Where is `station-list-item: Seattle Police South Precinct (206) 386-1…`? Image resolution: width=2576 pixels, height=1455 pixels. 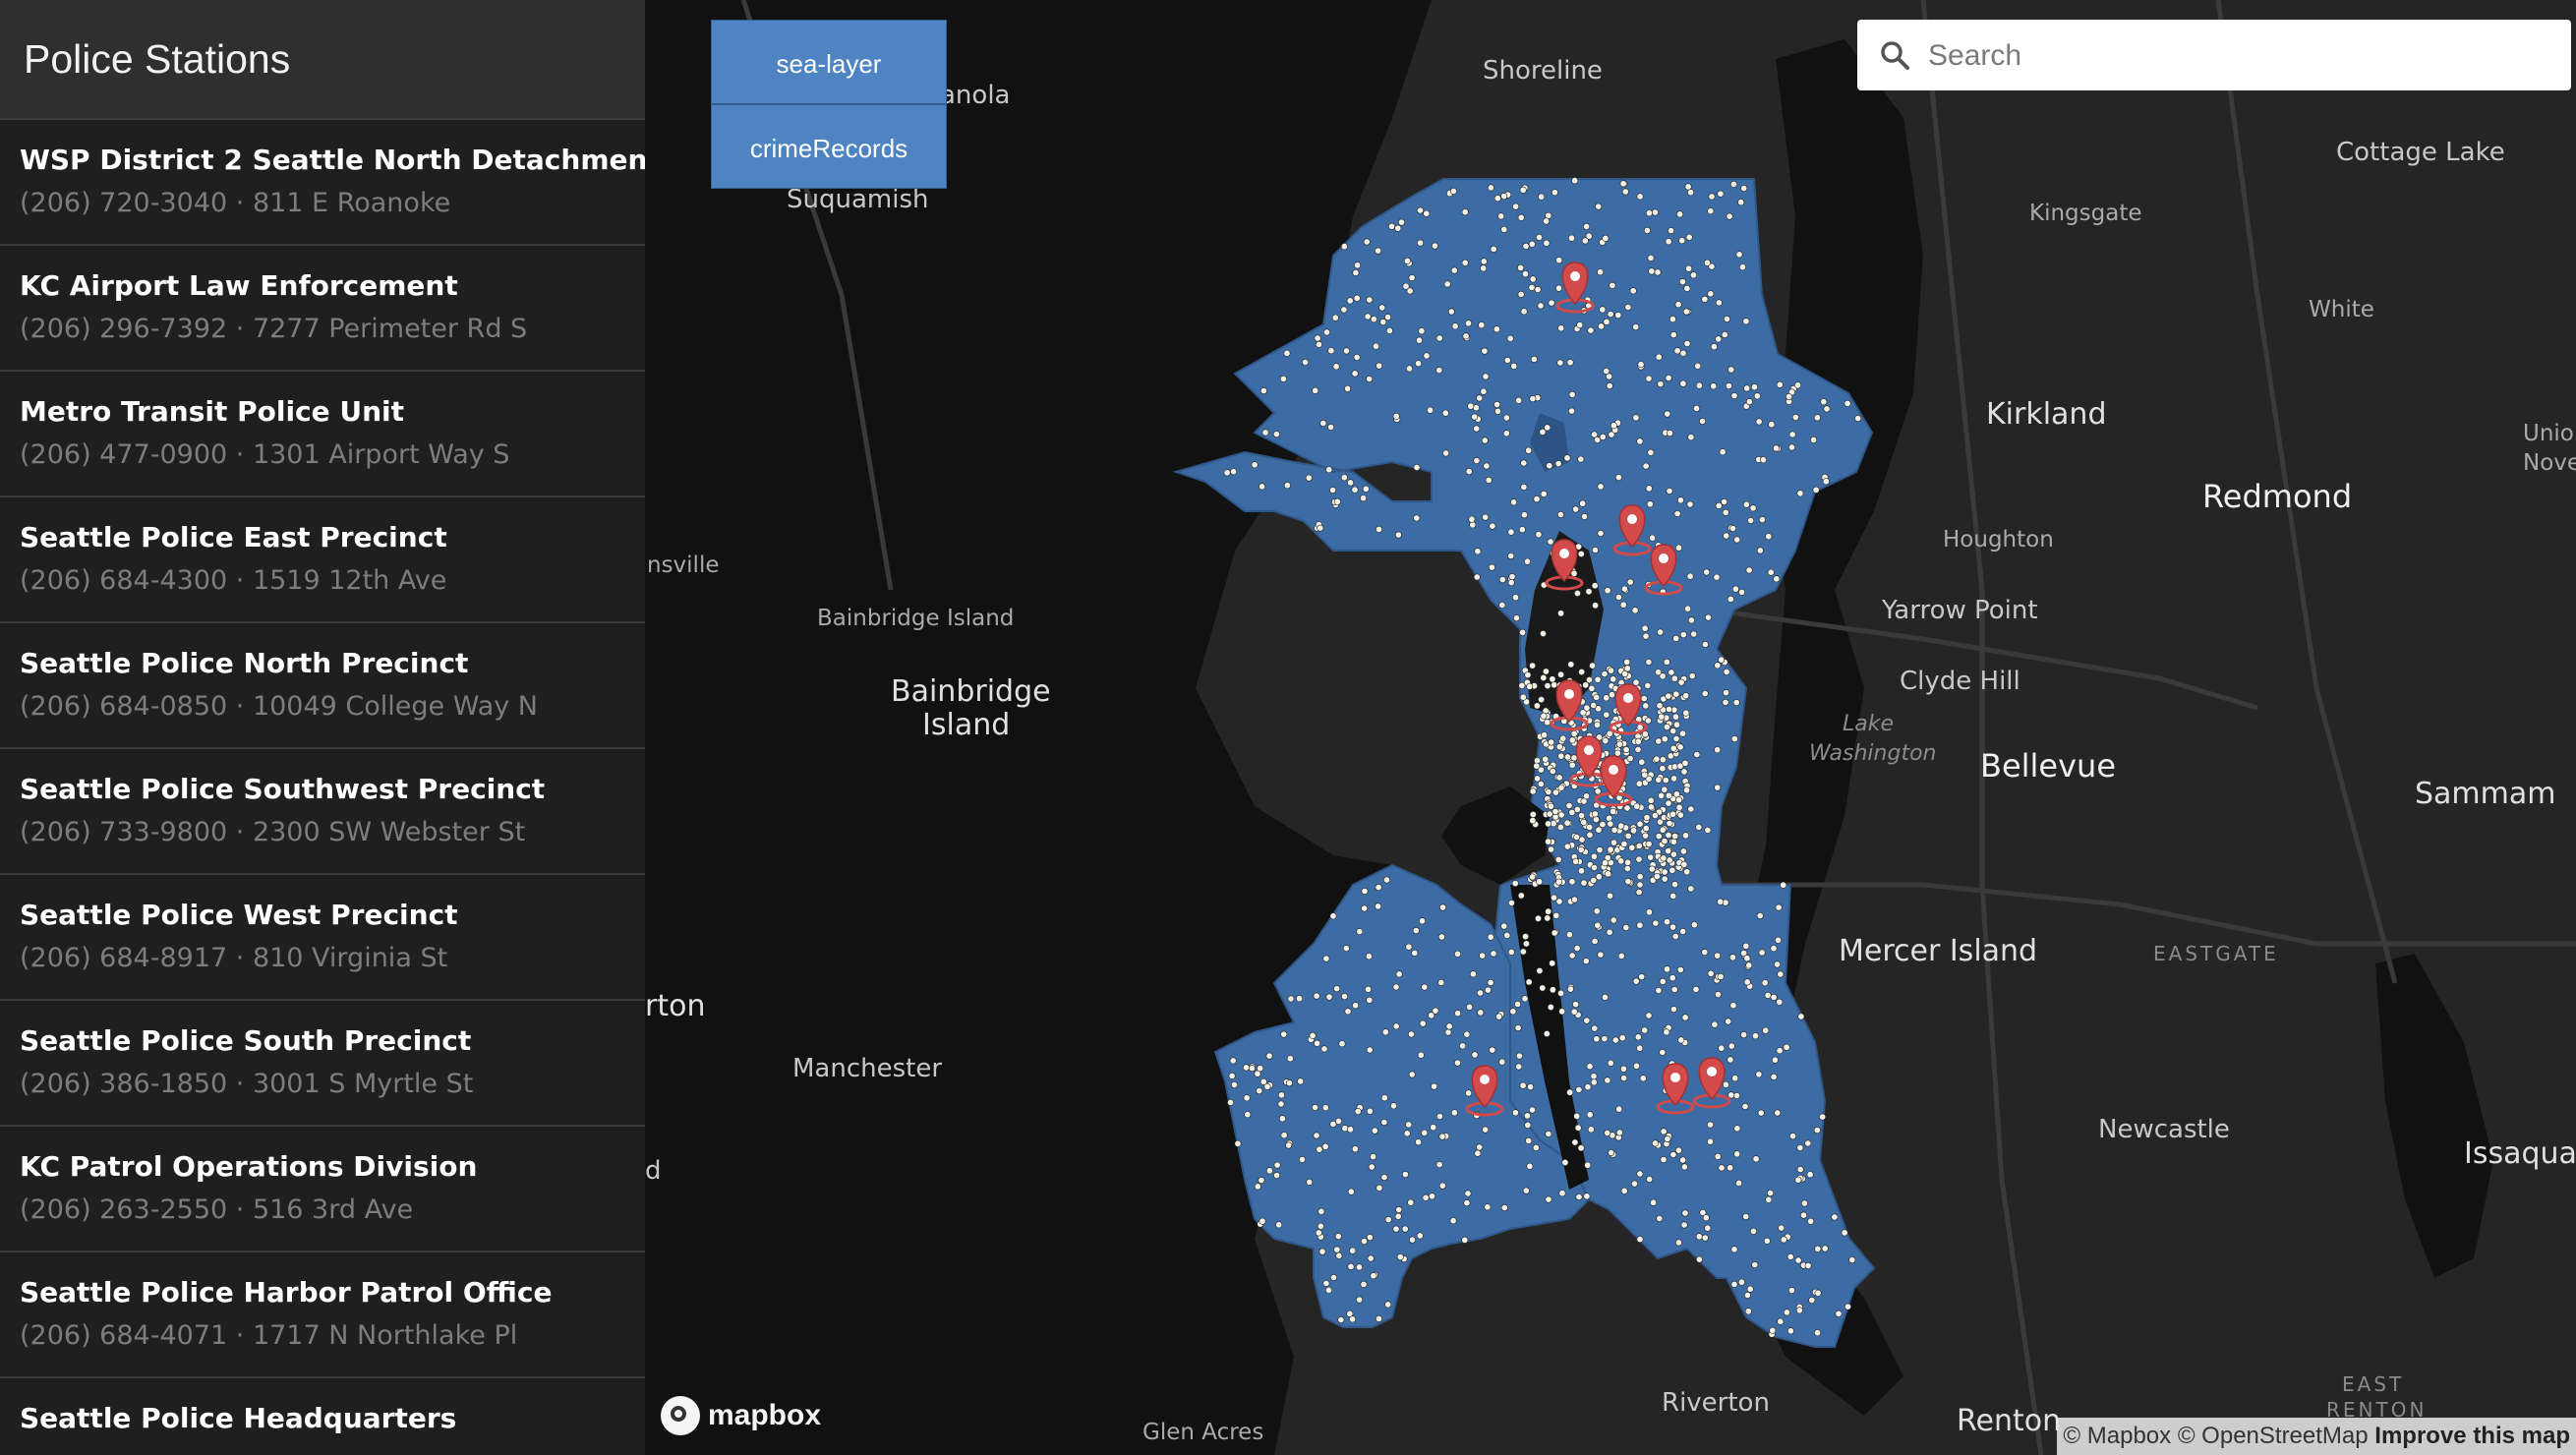
station-list-item: Seattle Police South Precinct (206) 386-1… is located at coordinates (322, 1064).